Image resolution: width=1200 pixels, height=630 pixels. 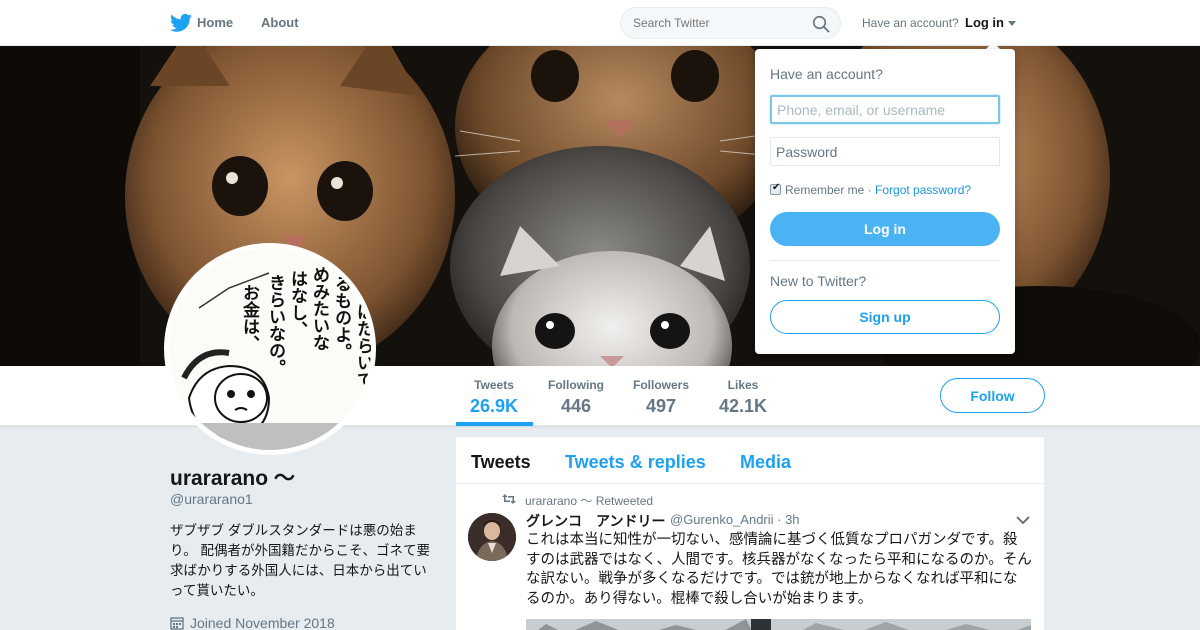 What do you see at coordinates (885, 229) in the screenshot?
I see `login-button: Log in` at bounding box center [885, 229].